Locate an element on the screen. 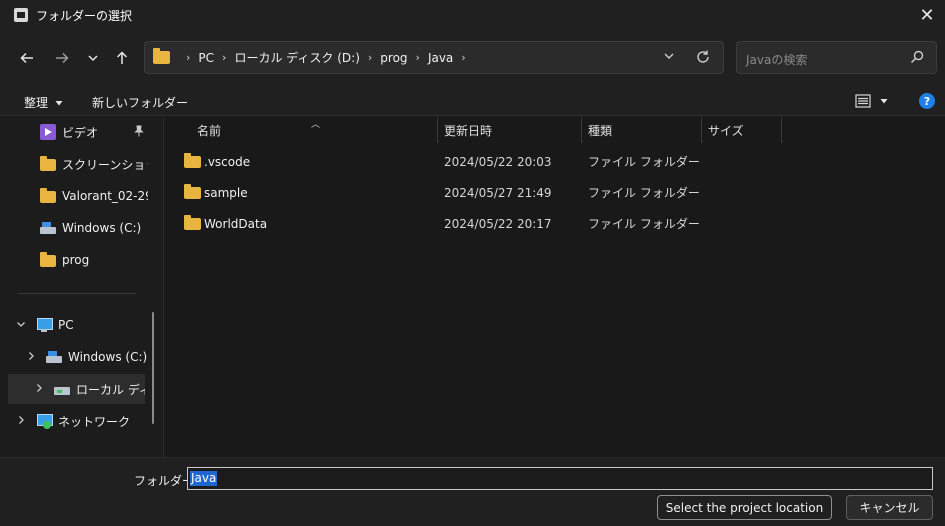 The image size is (945, 526). sidebar-item-local-disk-d: ローカル ディスク is located at coordinates (76, 389).